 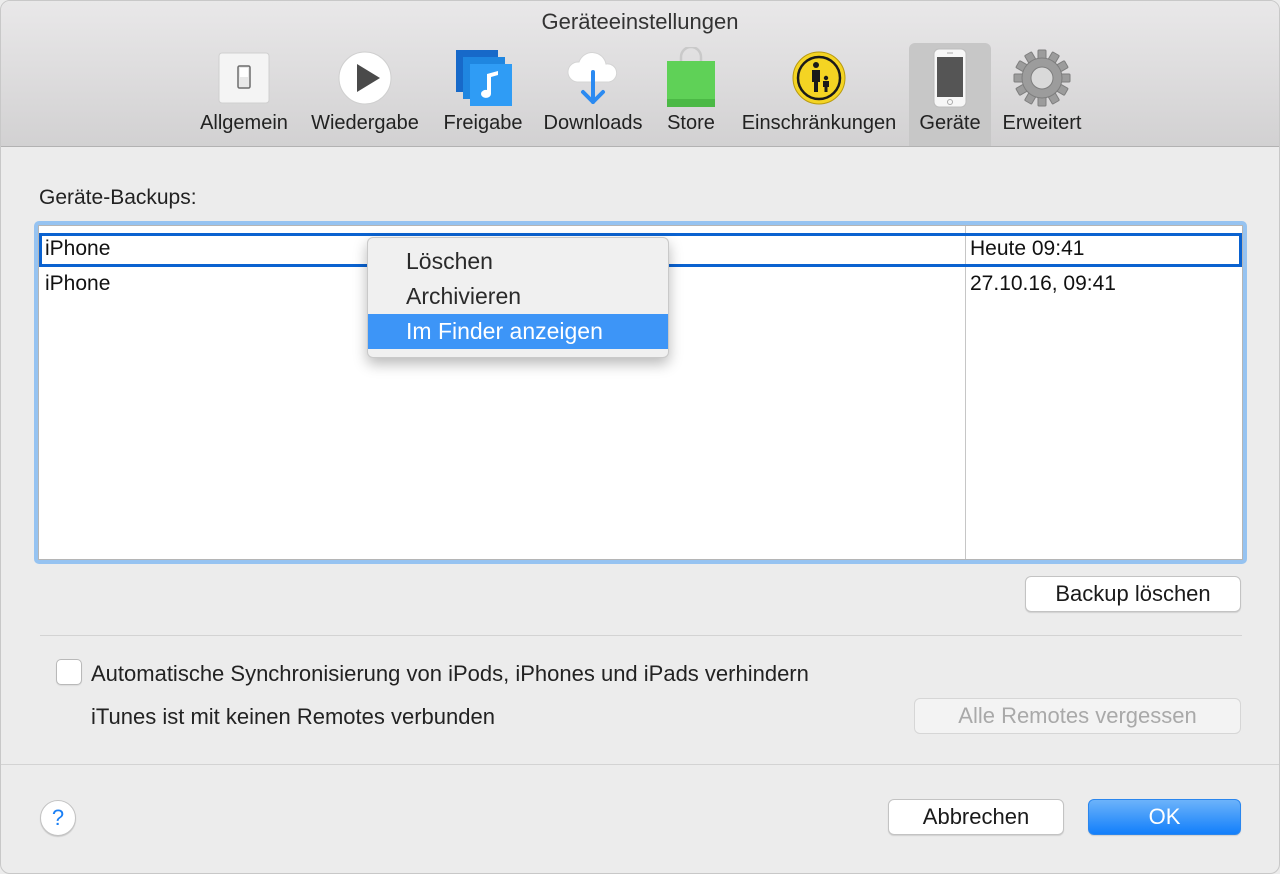 I want to click on context-menu: Löschen Archivieren Im Finder anzeigen, so click(x=518, y=297).